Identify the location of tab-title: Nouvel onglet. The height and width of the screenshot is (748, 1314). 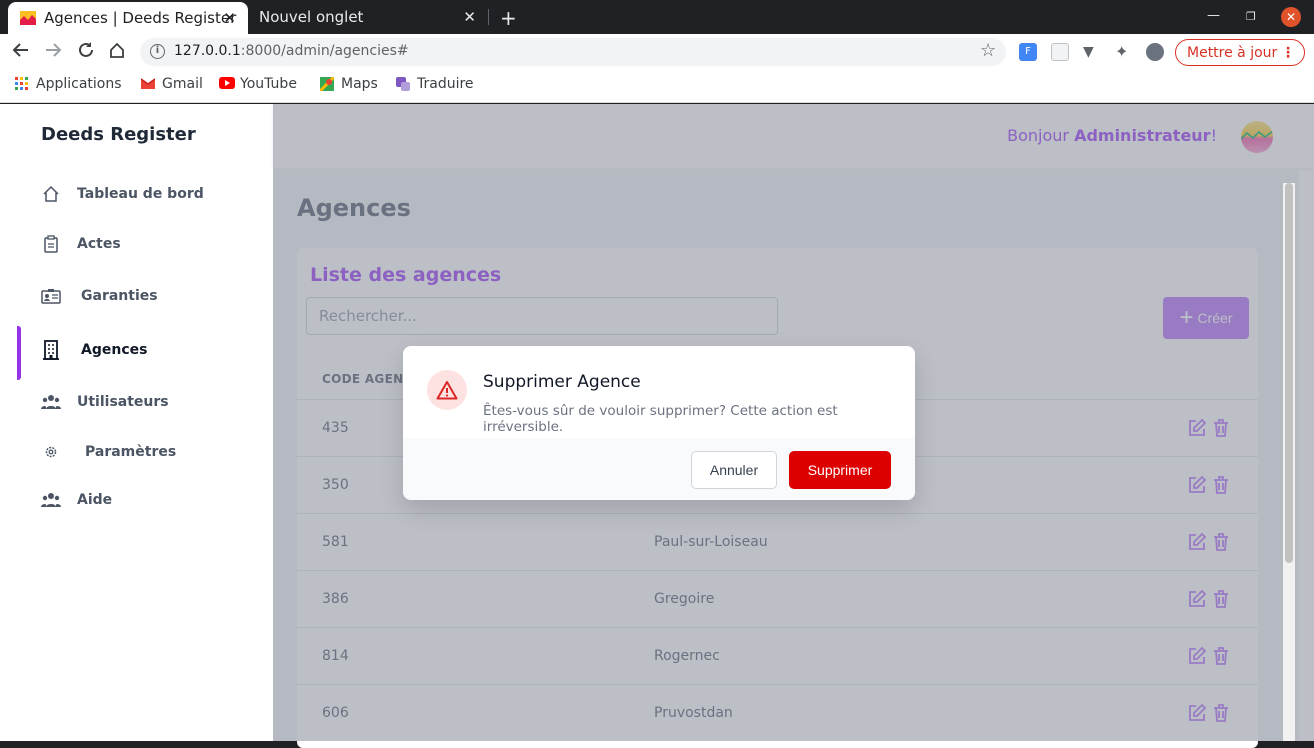
(311, 17).